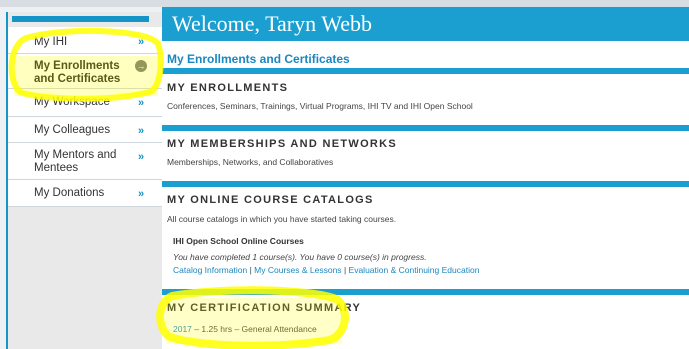  Describe the element at coordinates (86, 76) in the screenshot. I see `highlight-fill-sidebar` at that location.